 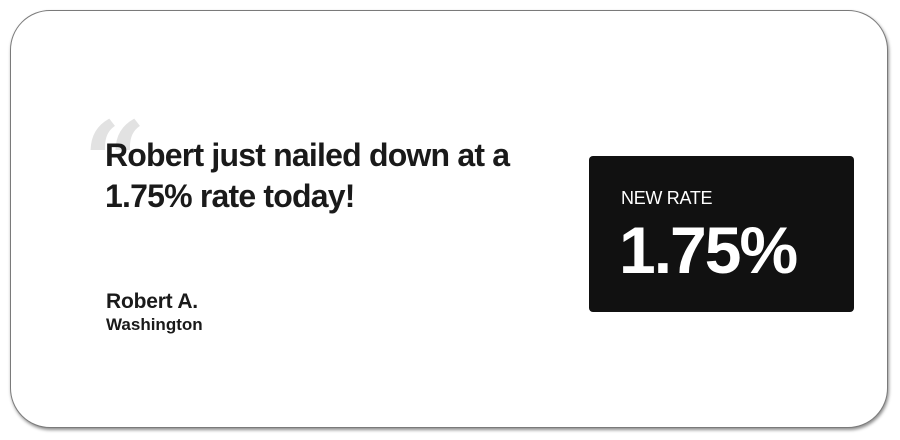 What do you see at coordinates (154, 324) in the screenshot?
I see `author-location: Washington` at bounding box center [154, 324].